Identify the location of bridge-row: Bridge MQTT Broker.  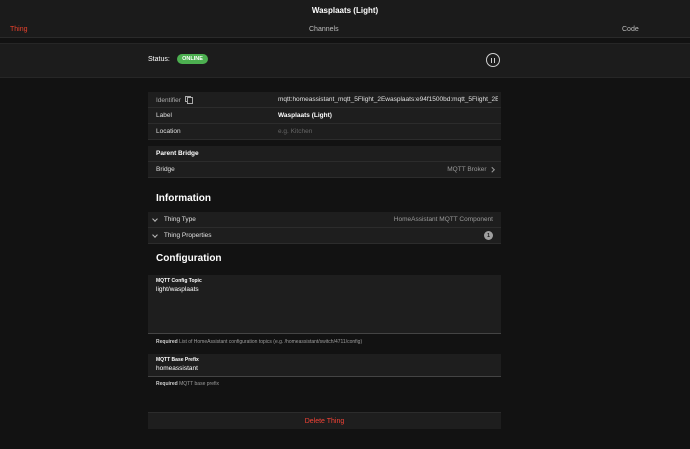
(324, 170).